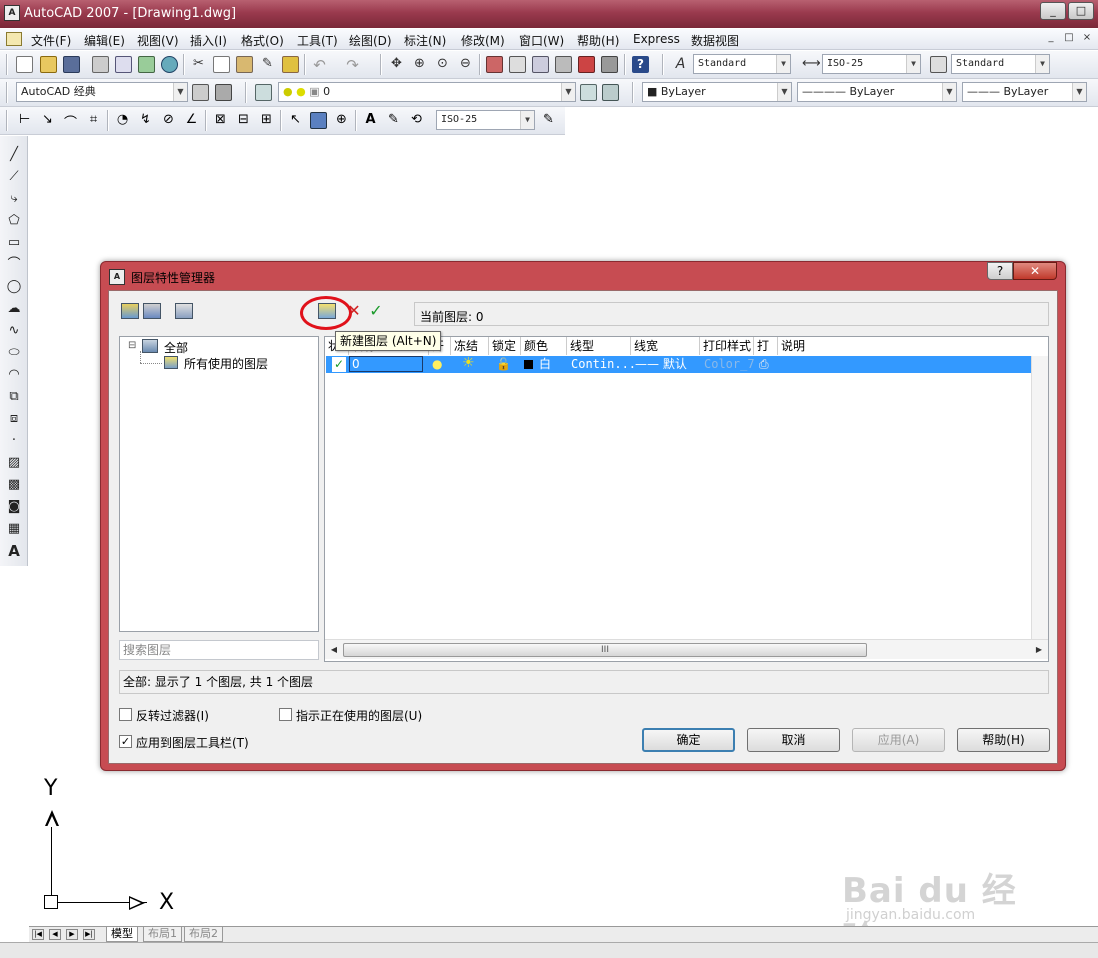 This screenshot has height=958, width=1098. Describe the element at coordinates (354, 311) in the screenshot. I see `delete-layer-icon: ✕` at that location.